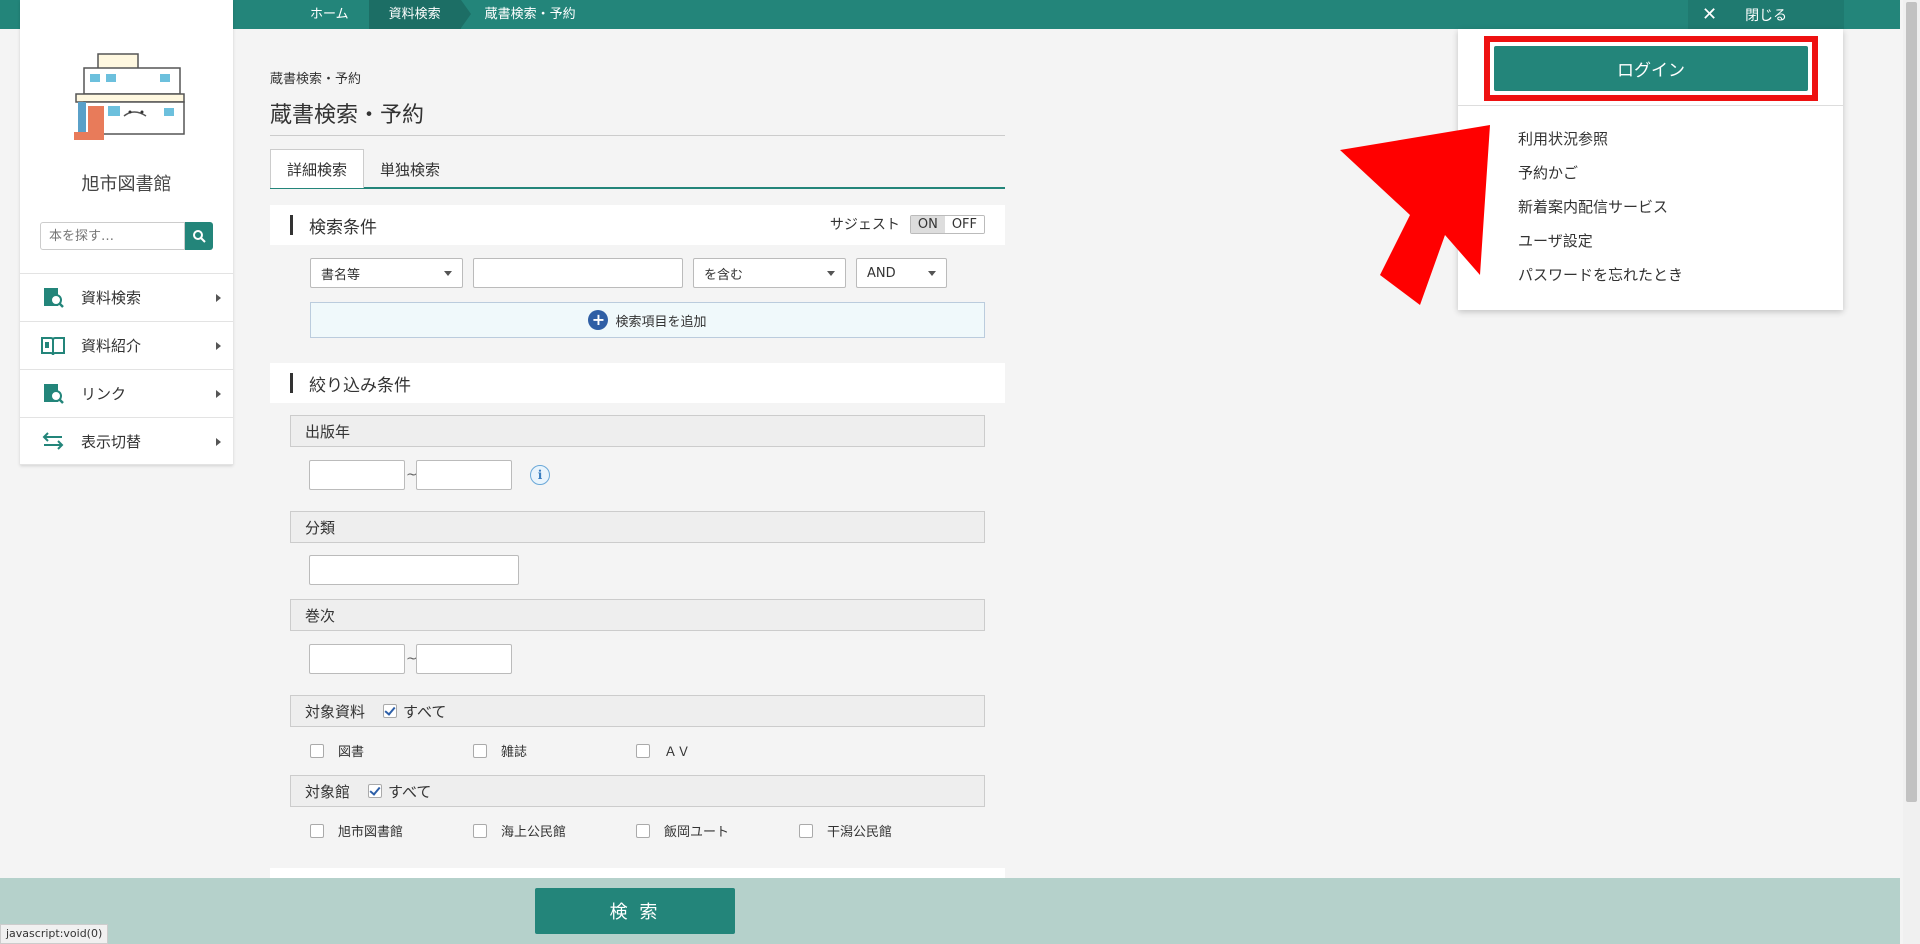  Describe the element at coordinates (1548, 172) in the screenshot. I see `menu-link-reservation-cart: 予約かご` at that location.